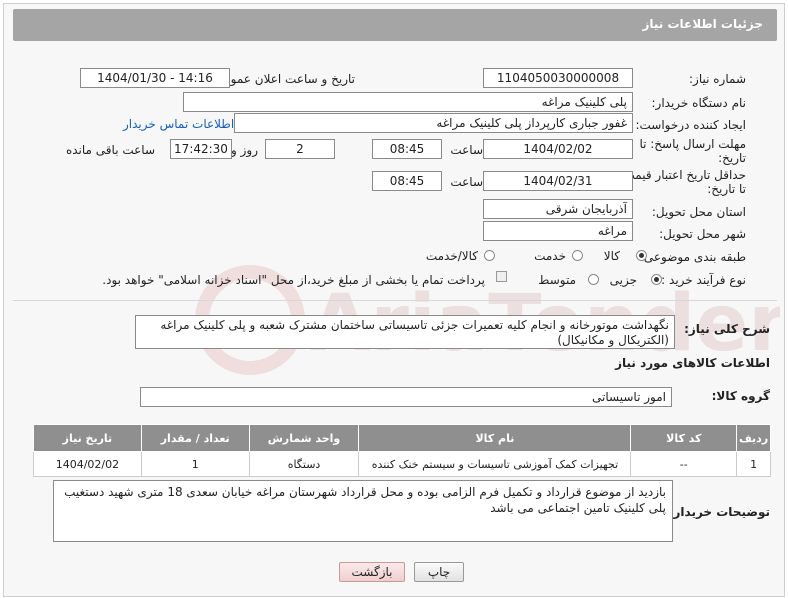  I want to click on cell-row: 1, so click(753, 464).